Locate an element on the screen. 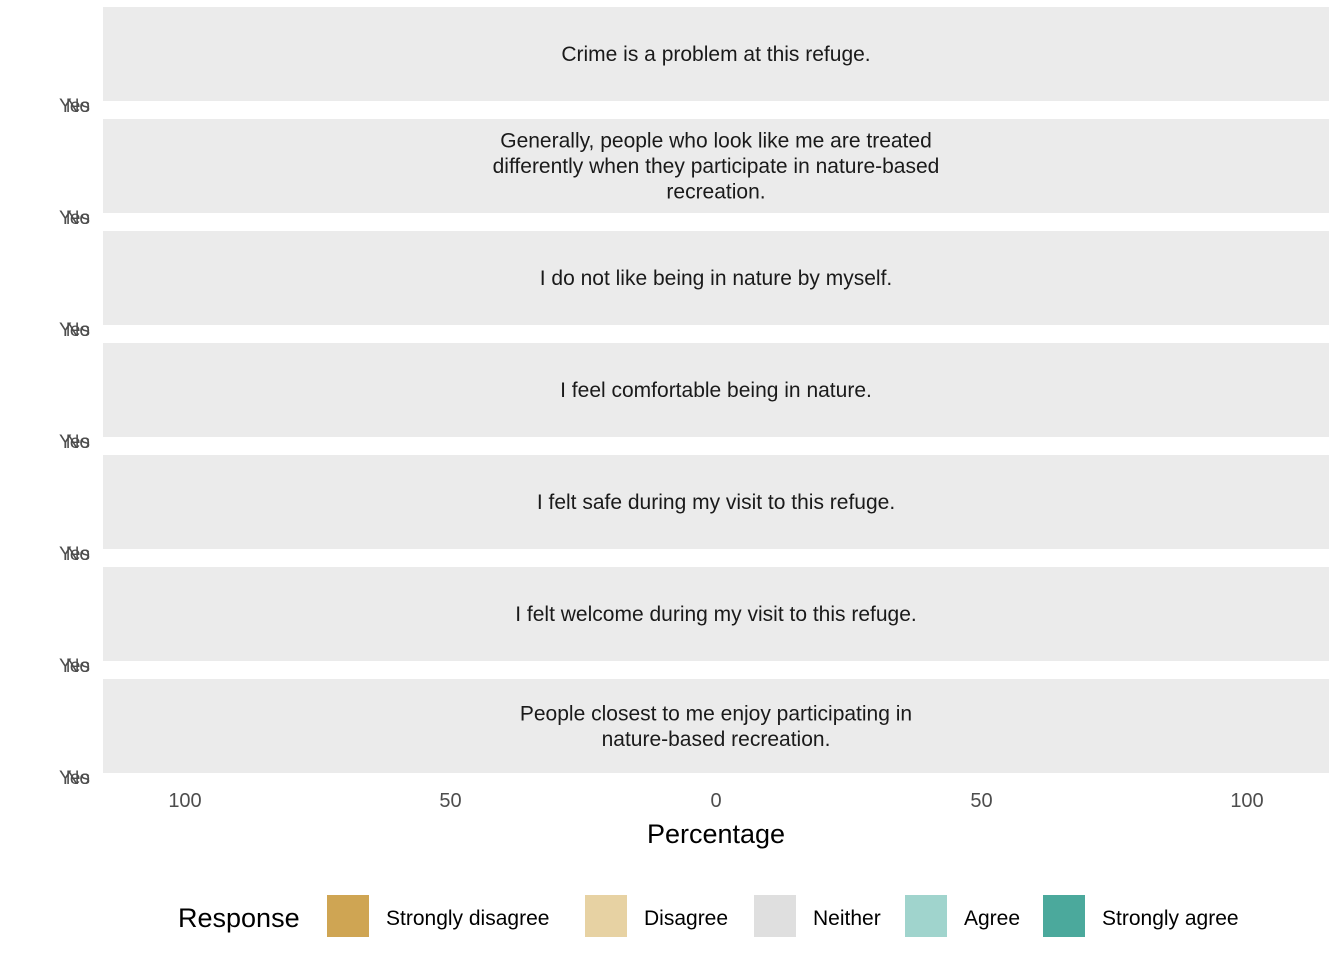 Image resolution: width=1344 pixels, height=960 pixels. legend-label: Disagree is located at coordinates (686, 918).